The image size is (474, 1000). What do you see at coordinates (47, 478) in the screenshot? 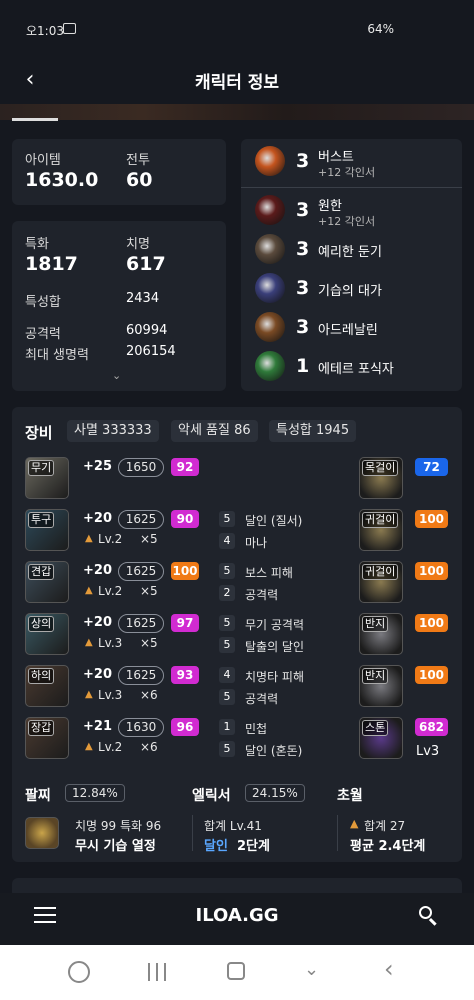
I see `gear-item-icon: 무기` at bounding box center [47, 478].